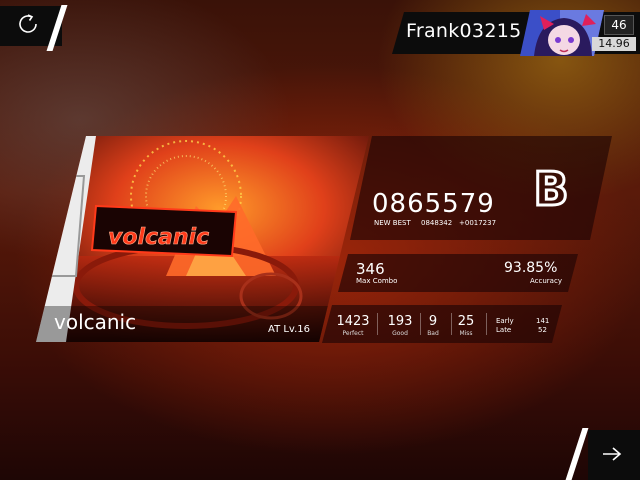  Describe the element at coordinates (392, 223) in the screenshot. I see `new-best-label: NEW BEST` at that location.